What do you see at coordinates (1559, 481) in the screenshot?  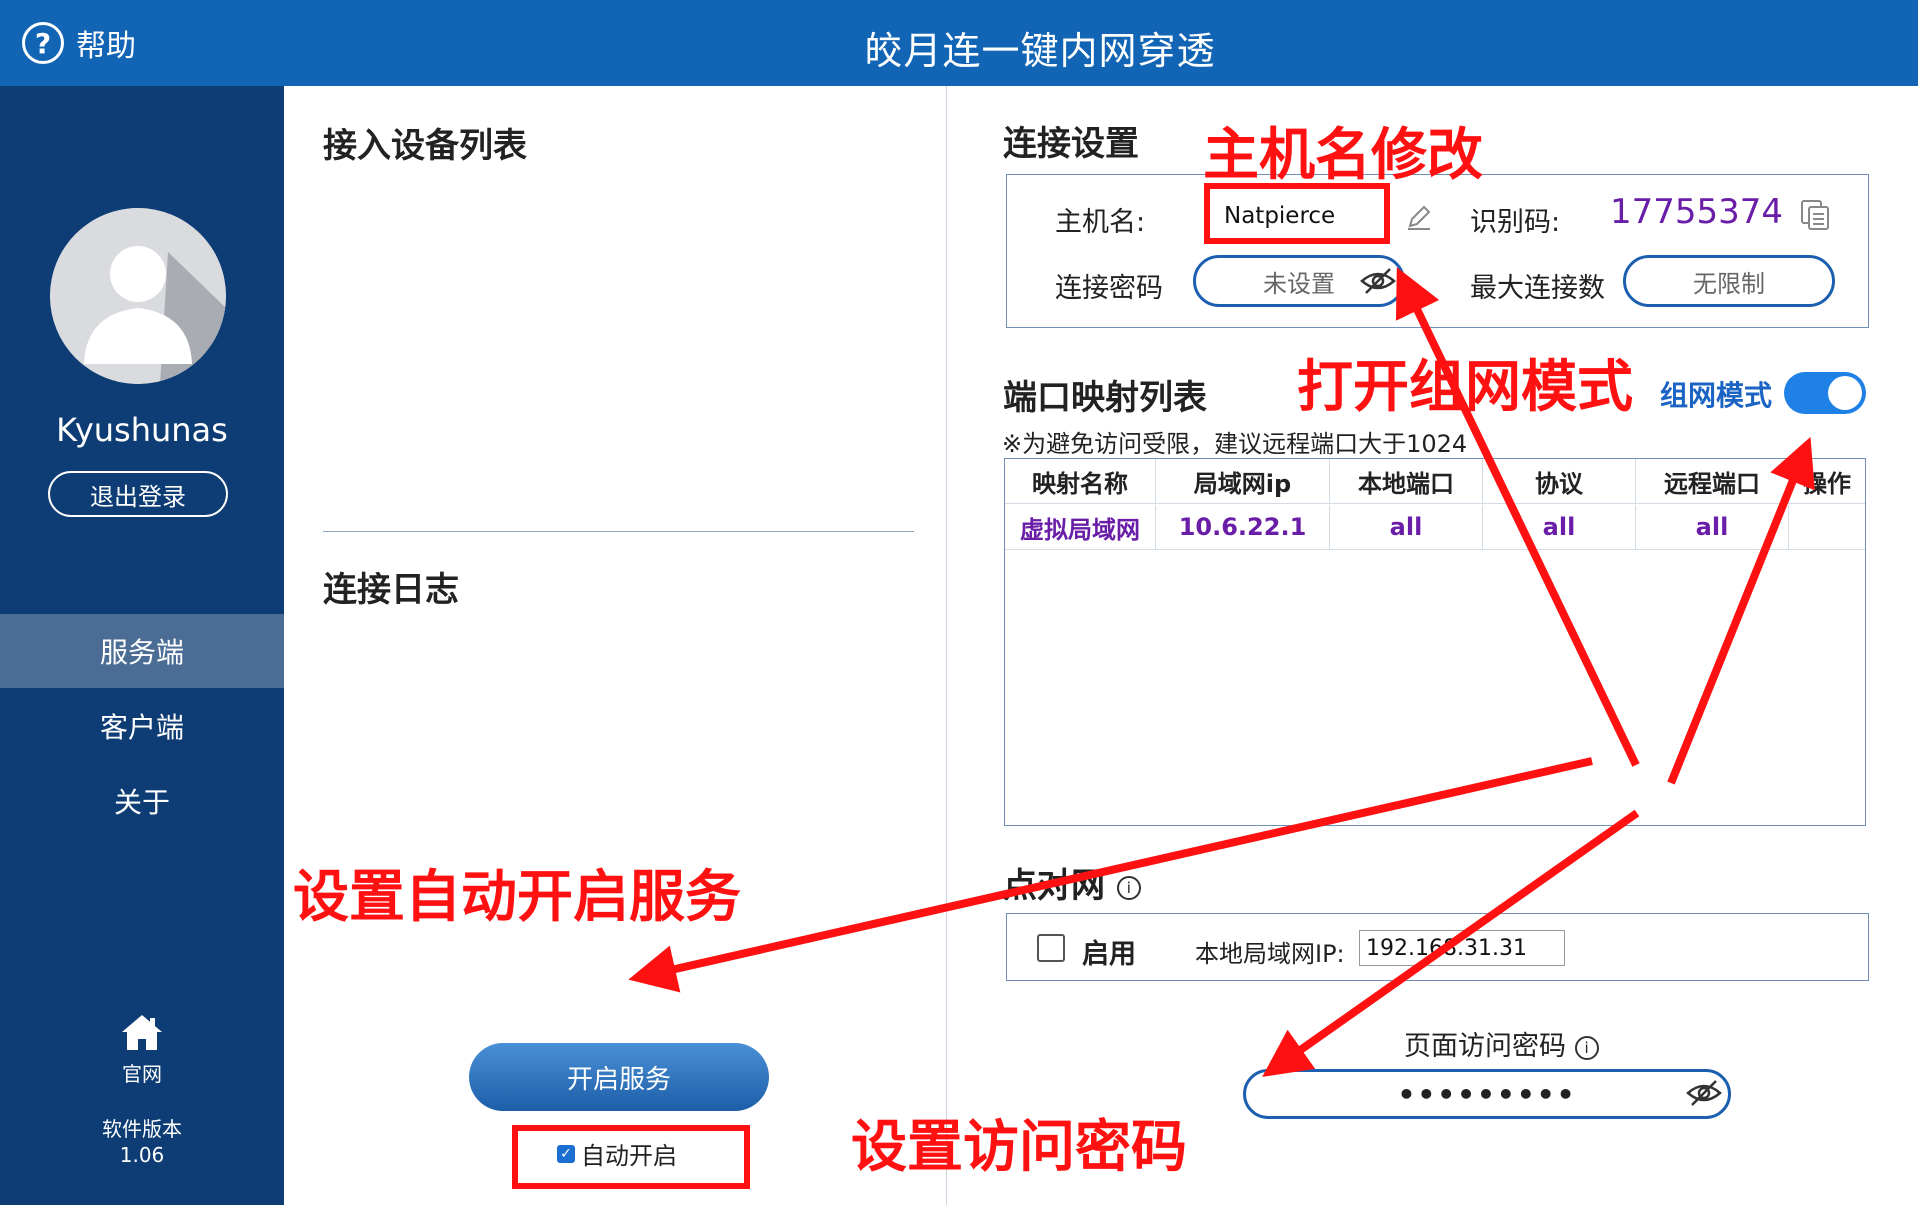 I see `column-header: 协议` at bounding box center [1559, 481].